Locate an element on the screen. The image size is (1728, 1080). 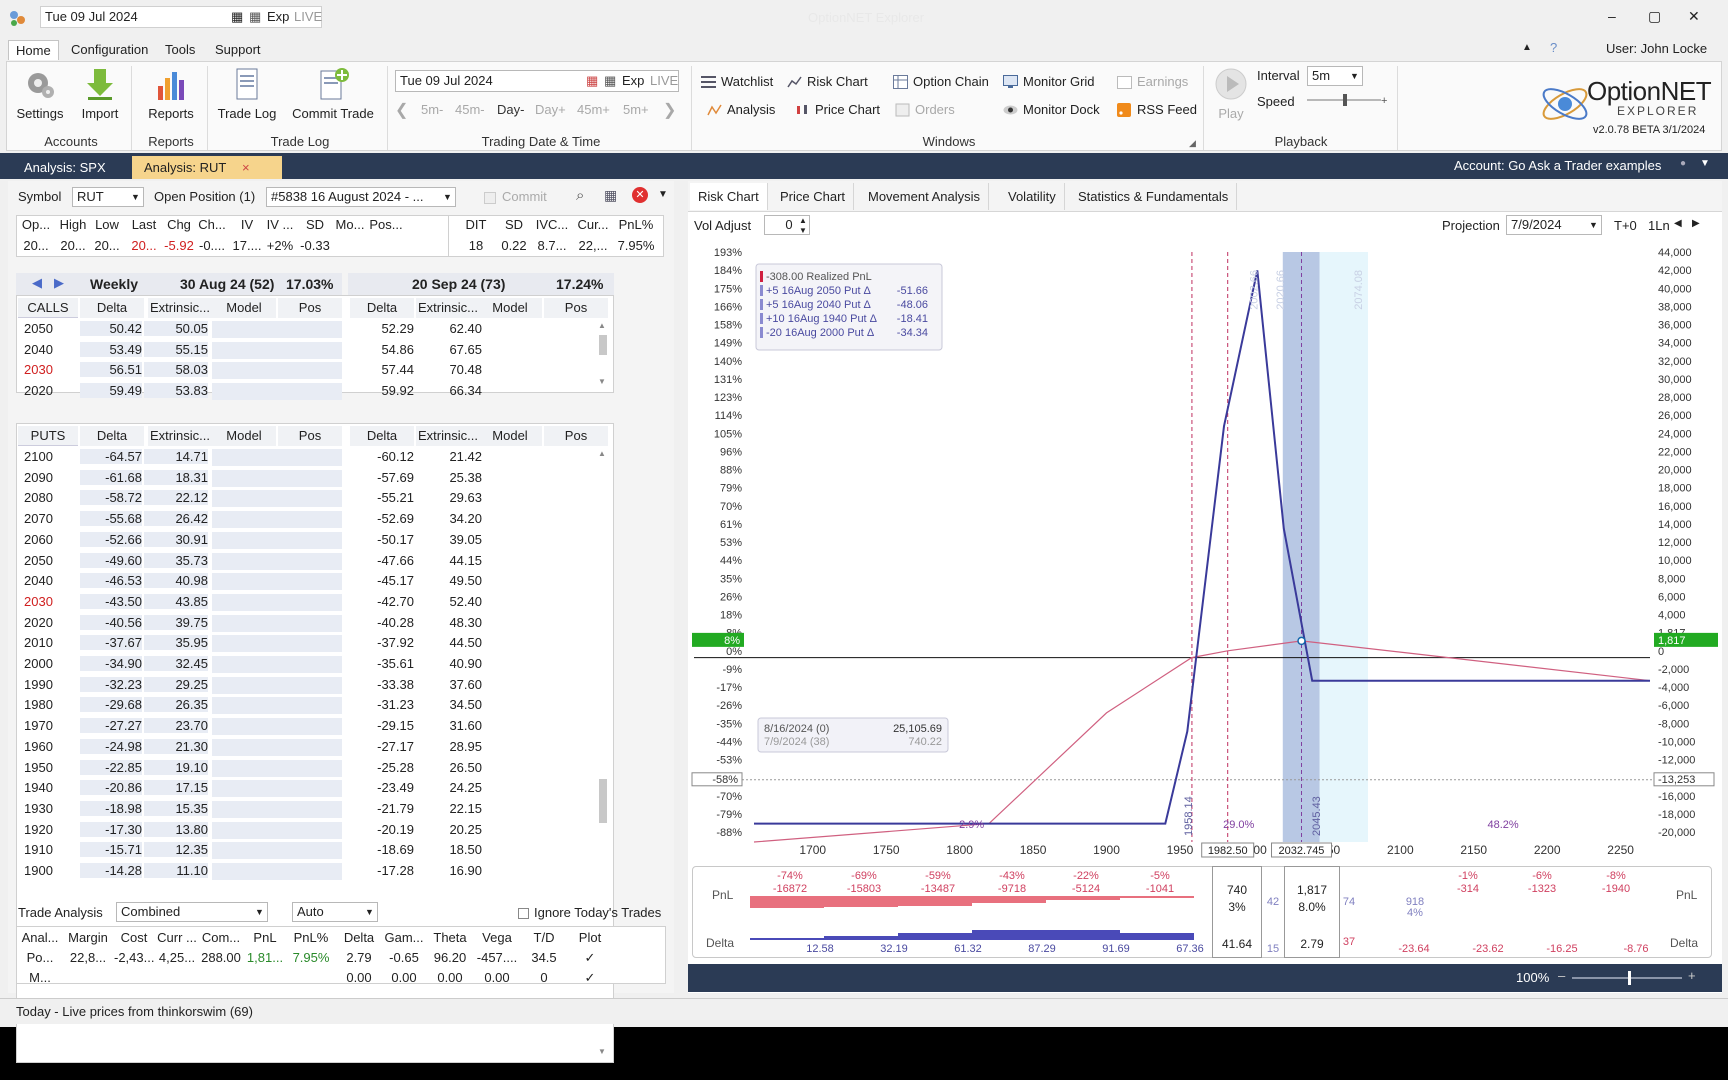
put-row: 2000 -34.90 32.45 -35.61 40.90 is located at coordinates (308, 664).